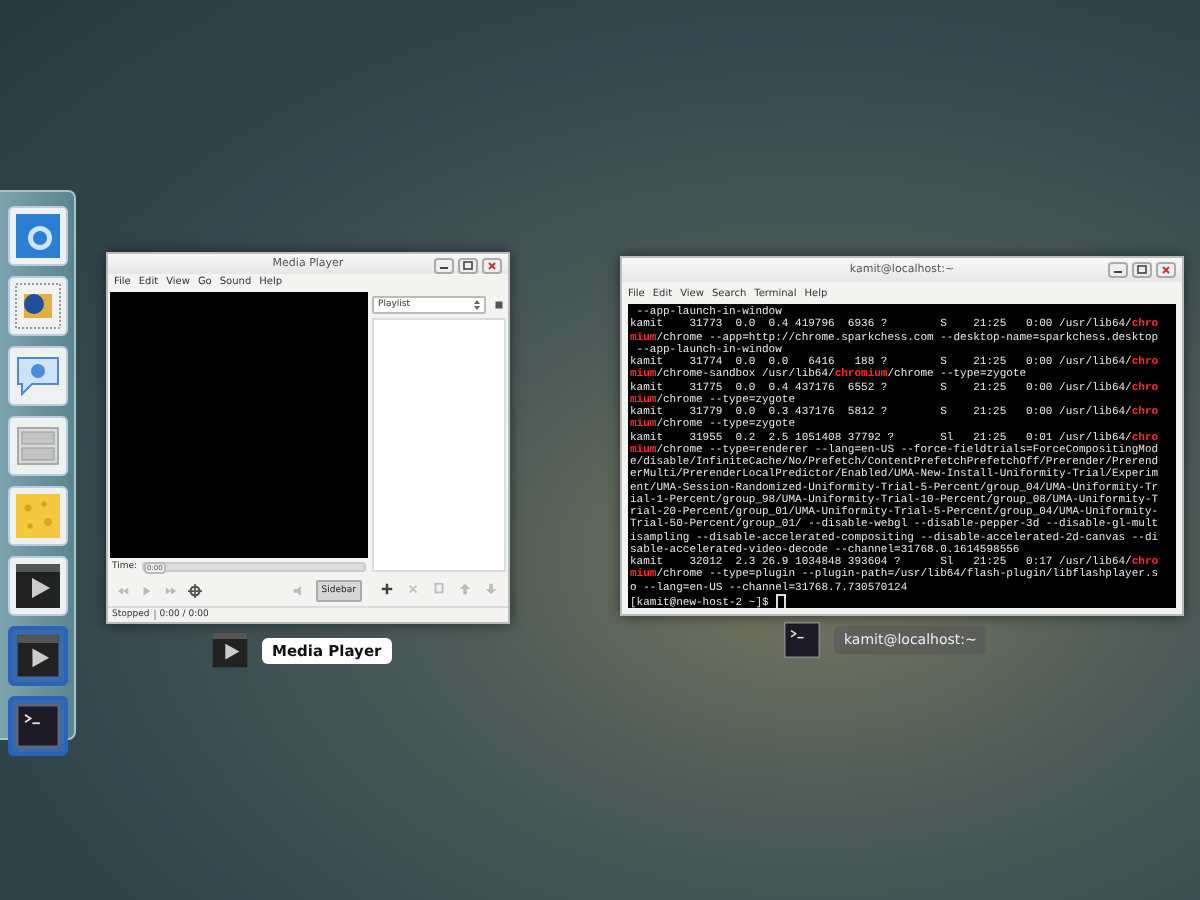 The width and height of the screenshot is (1200, 900). I want to click on cheese-icon, so click(37, 516).